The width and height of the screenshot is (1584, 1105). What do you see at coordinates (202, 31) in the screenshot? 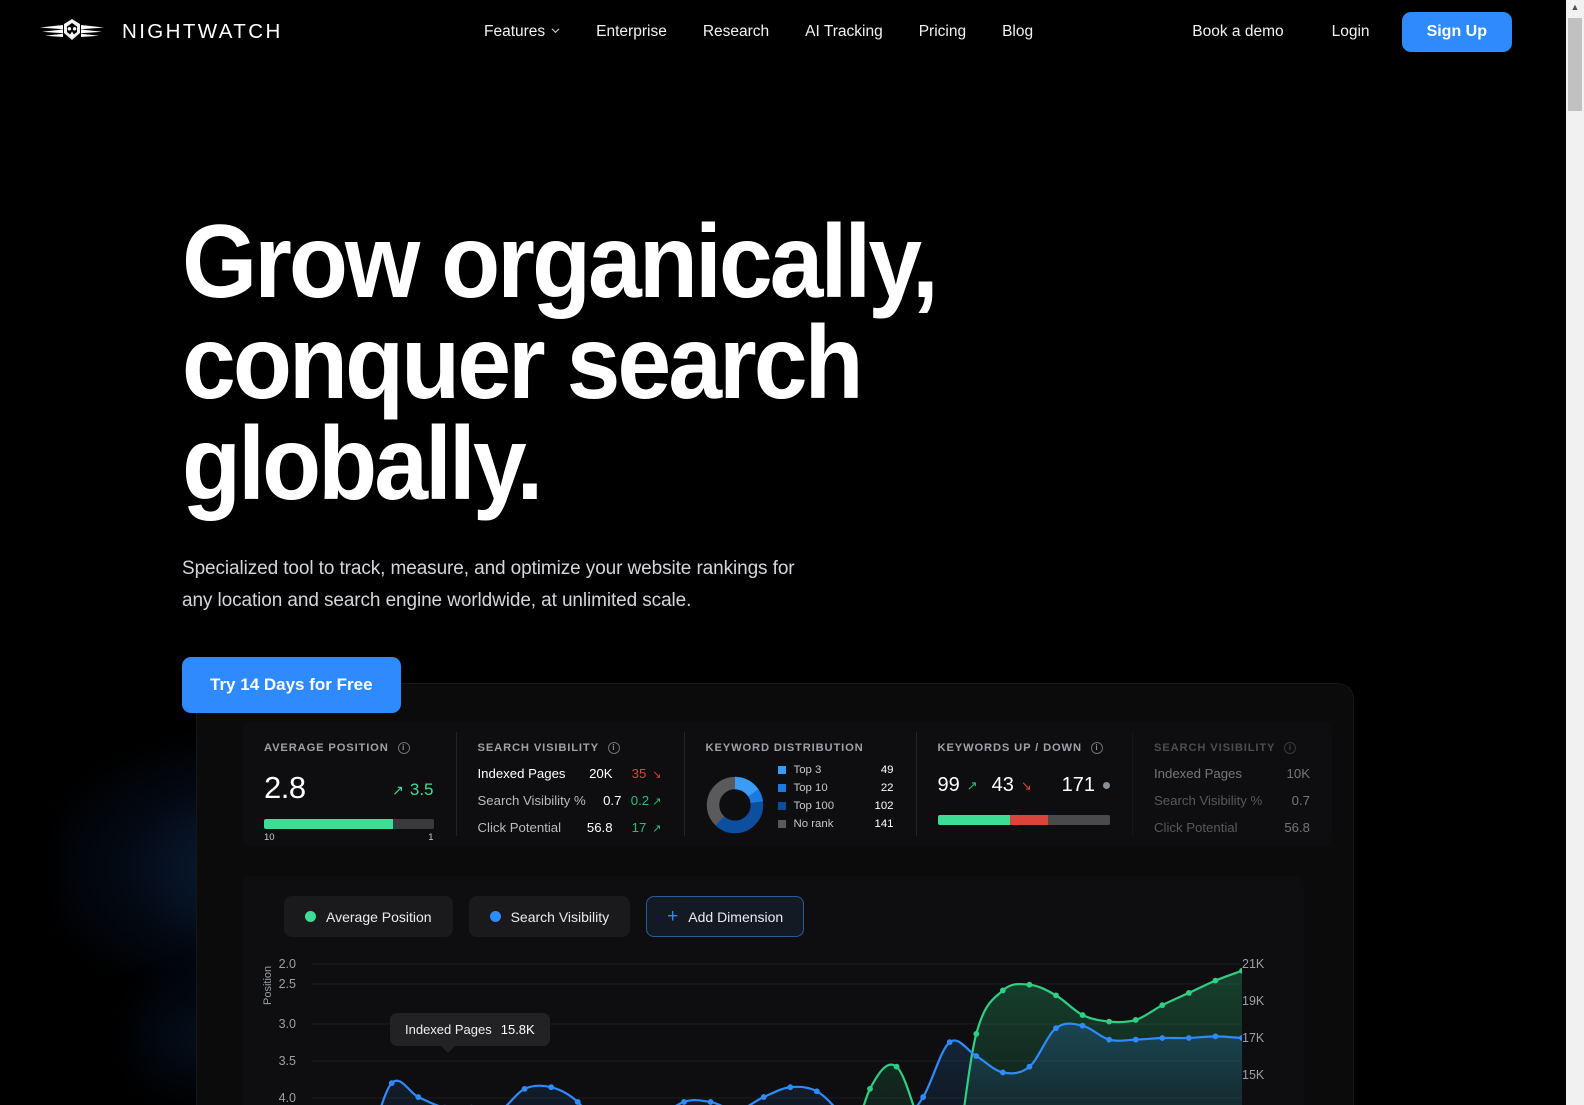
I see `brand-name: NIGHTWATCH` at bounding box center [202, 31].